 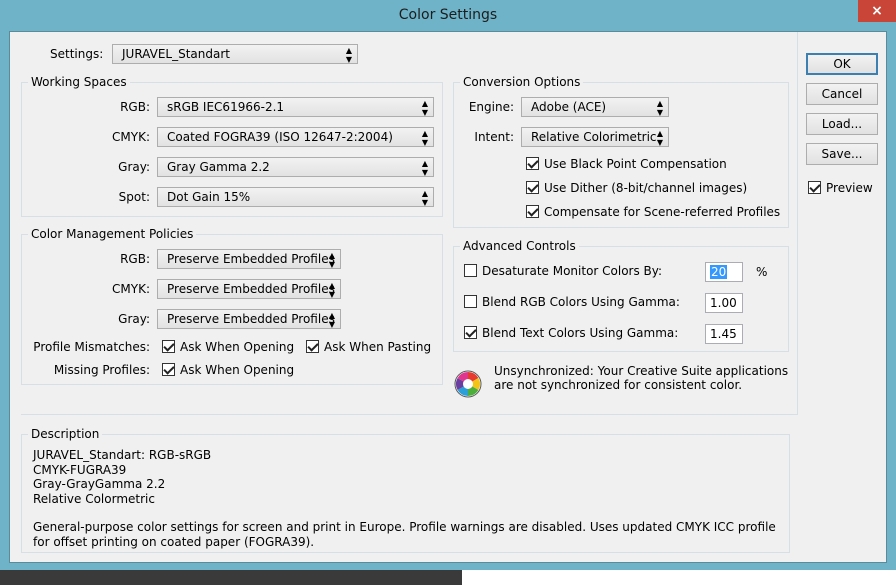 I want to click on desaturate-value: 20, so click(x=719, y=272).